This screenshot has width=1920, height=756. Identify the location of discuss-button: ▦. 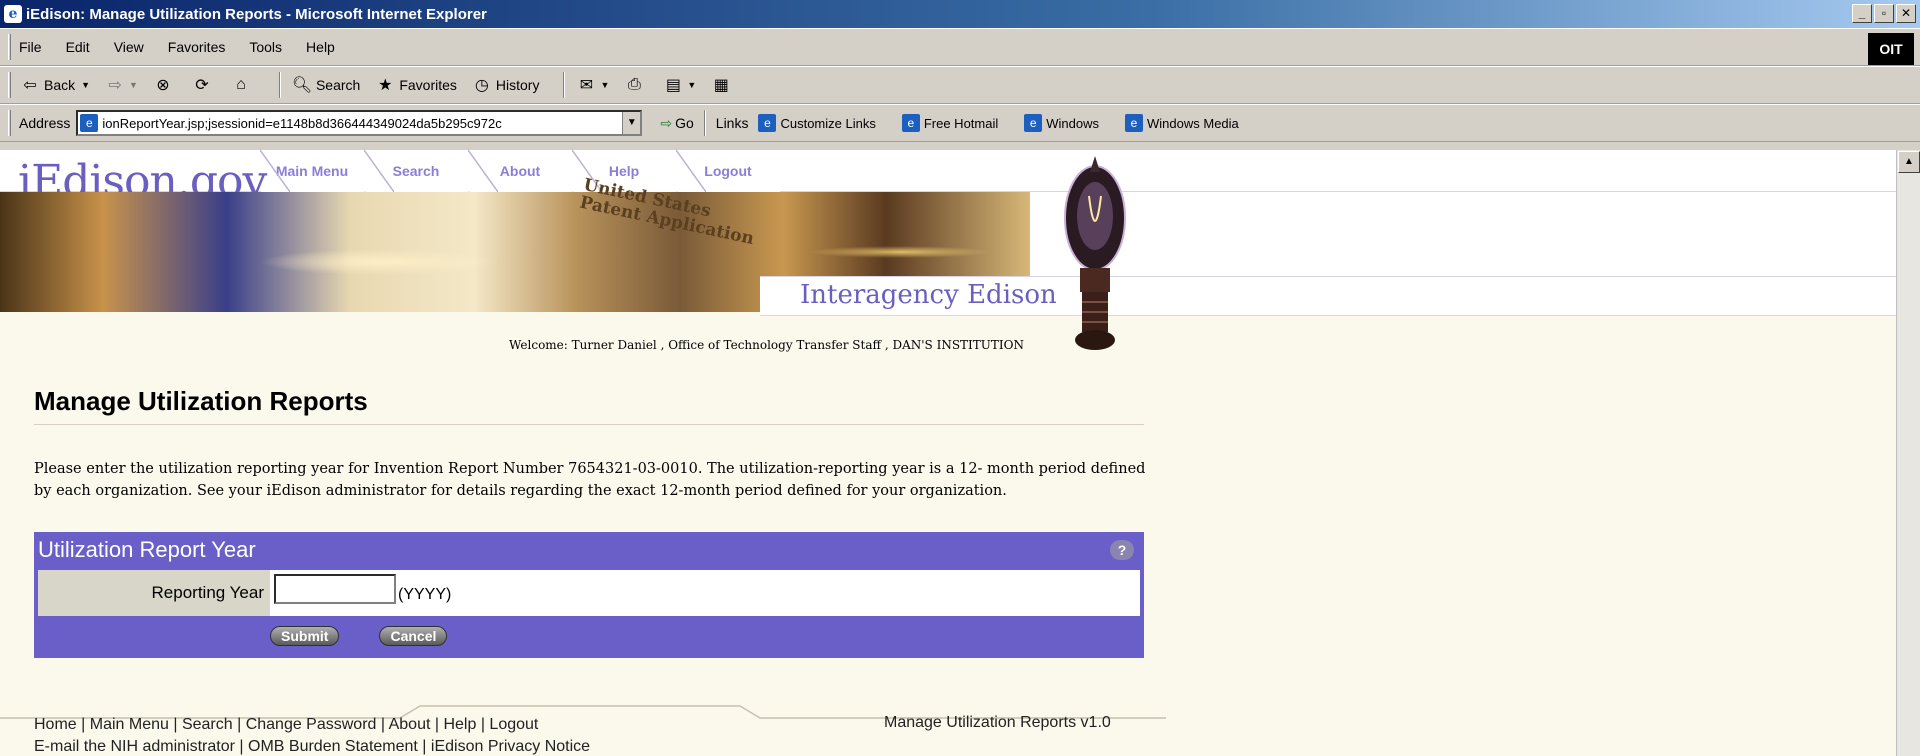
(722, 85).